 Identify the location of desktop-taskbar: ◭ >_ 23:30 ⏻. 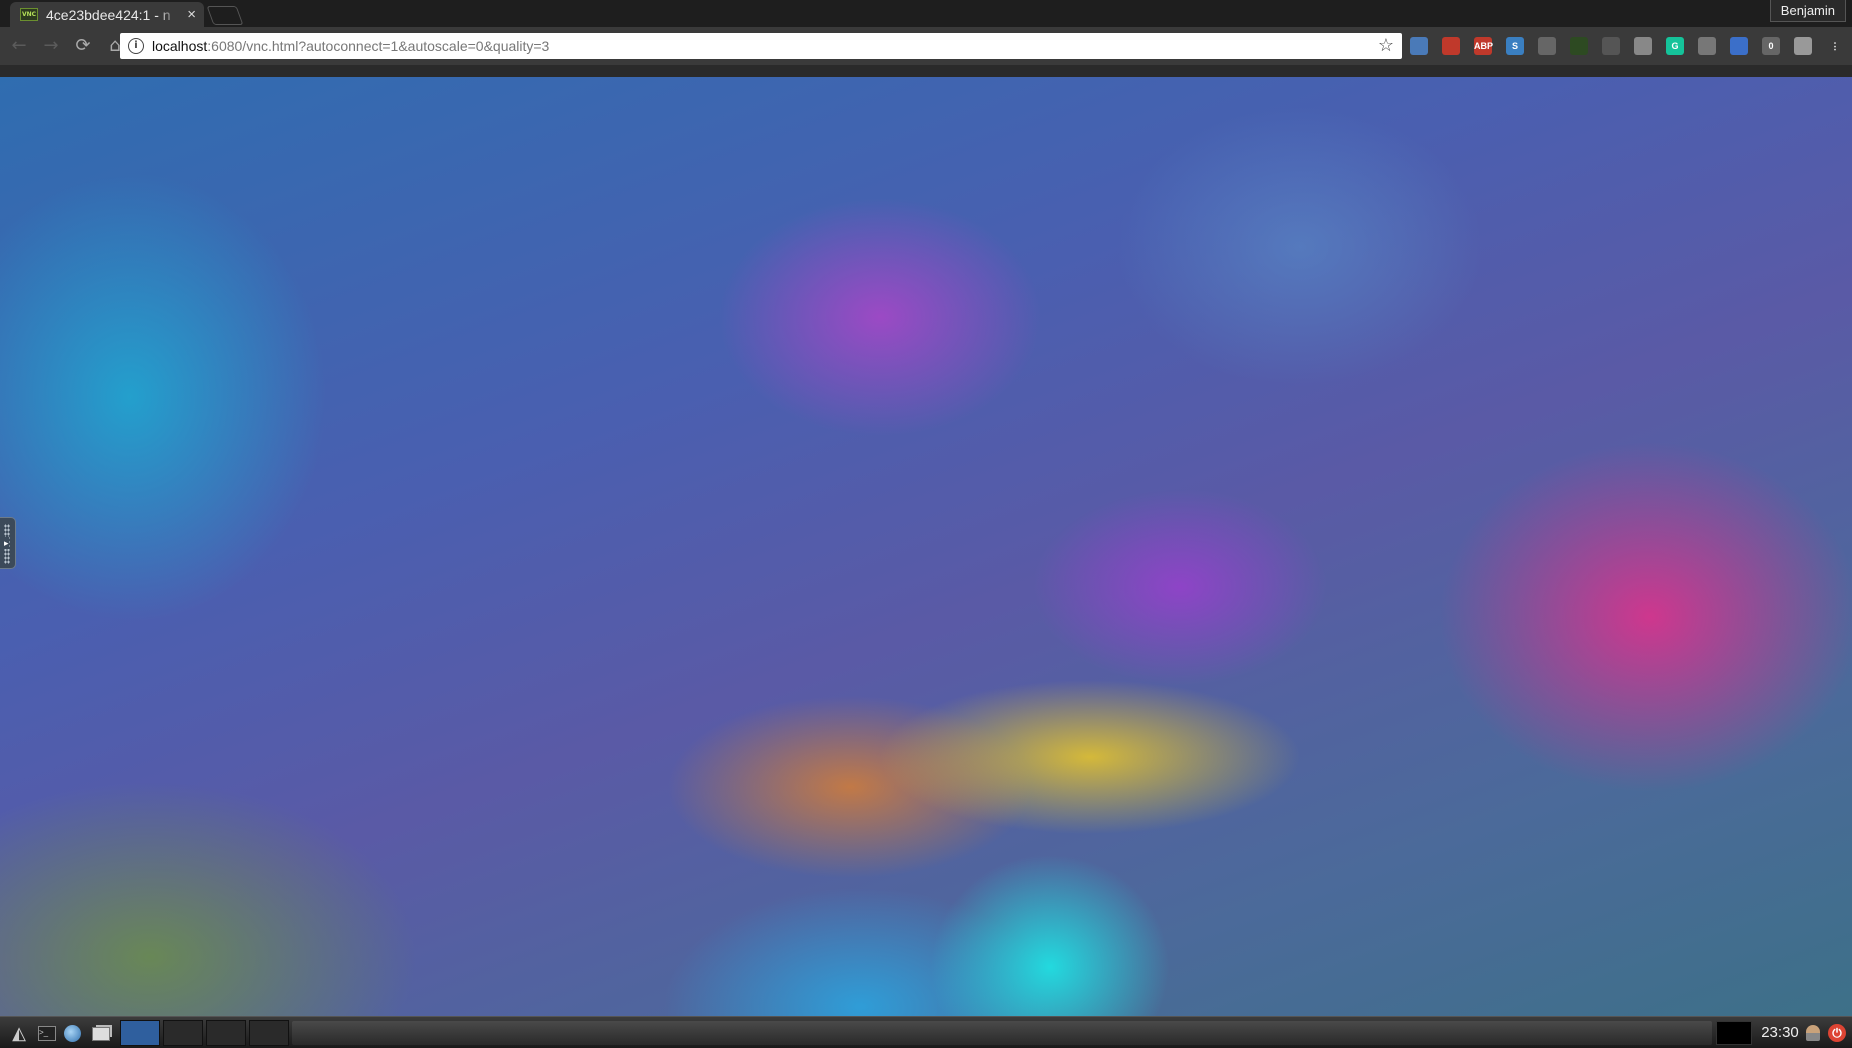
(926, 1032).